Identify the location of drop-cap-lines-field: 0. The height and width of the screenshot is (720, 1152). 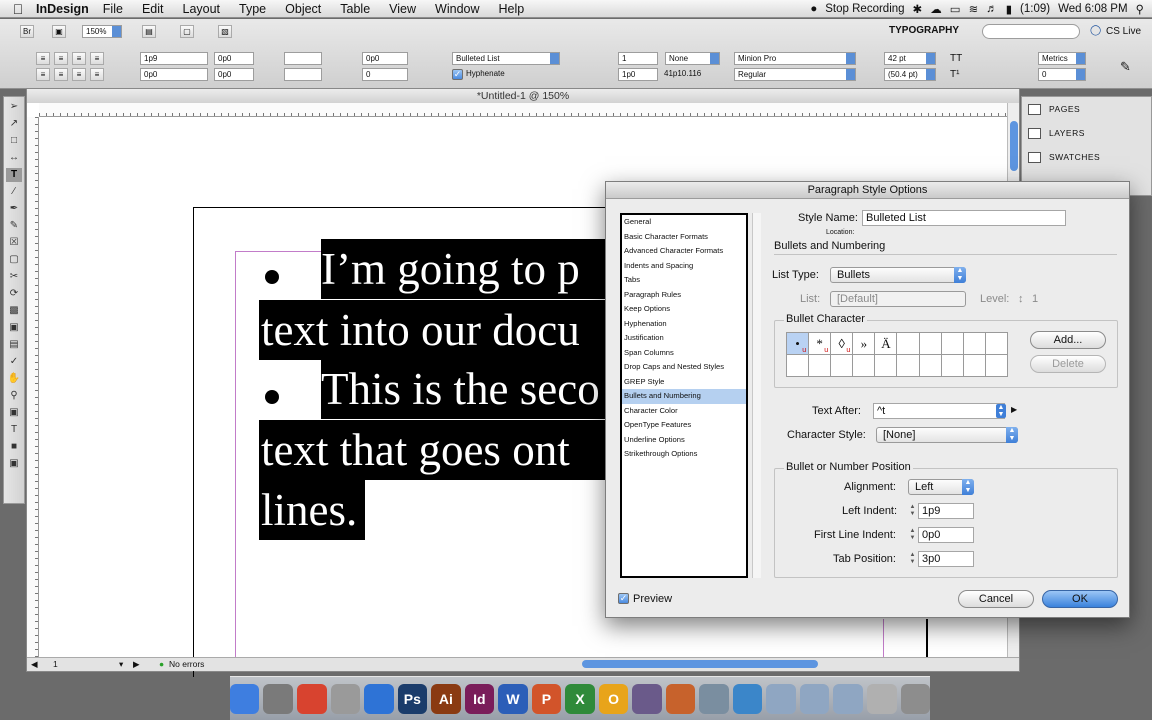
(385, 74).